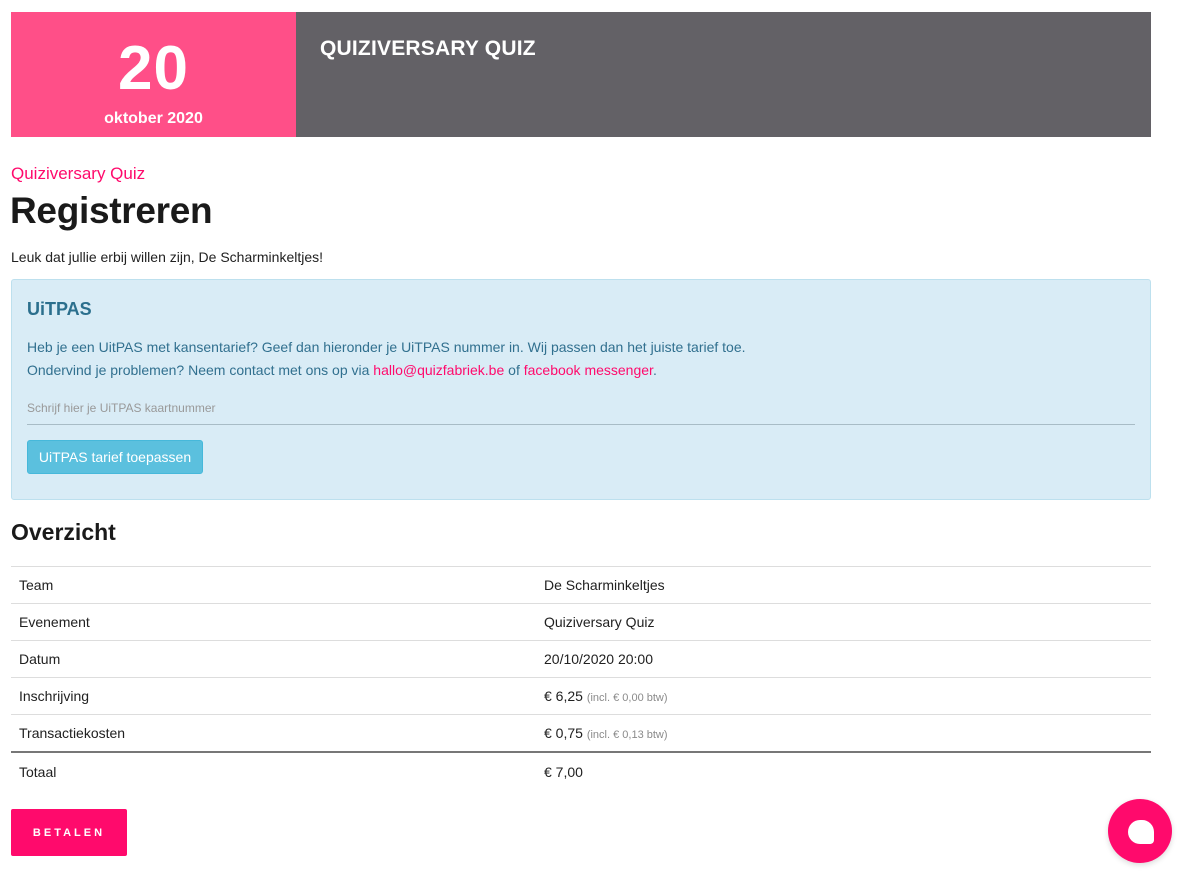 The height and width of the screenshot is (874, 1184). Describe the element at coordinates (588, 370) in the screenshot. I see `facebook-messenger-link: facebook messenger` at that location.